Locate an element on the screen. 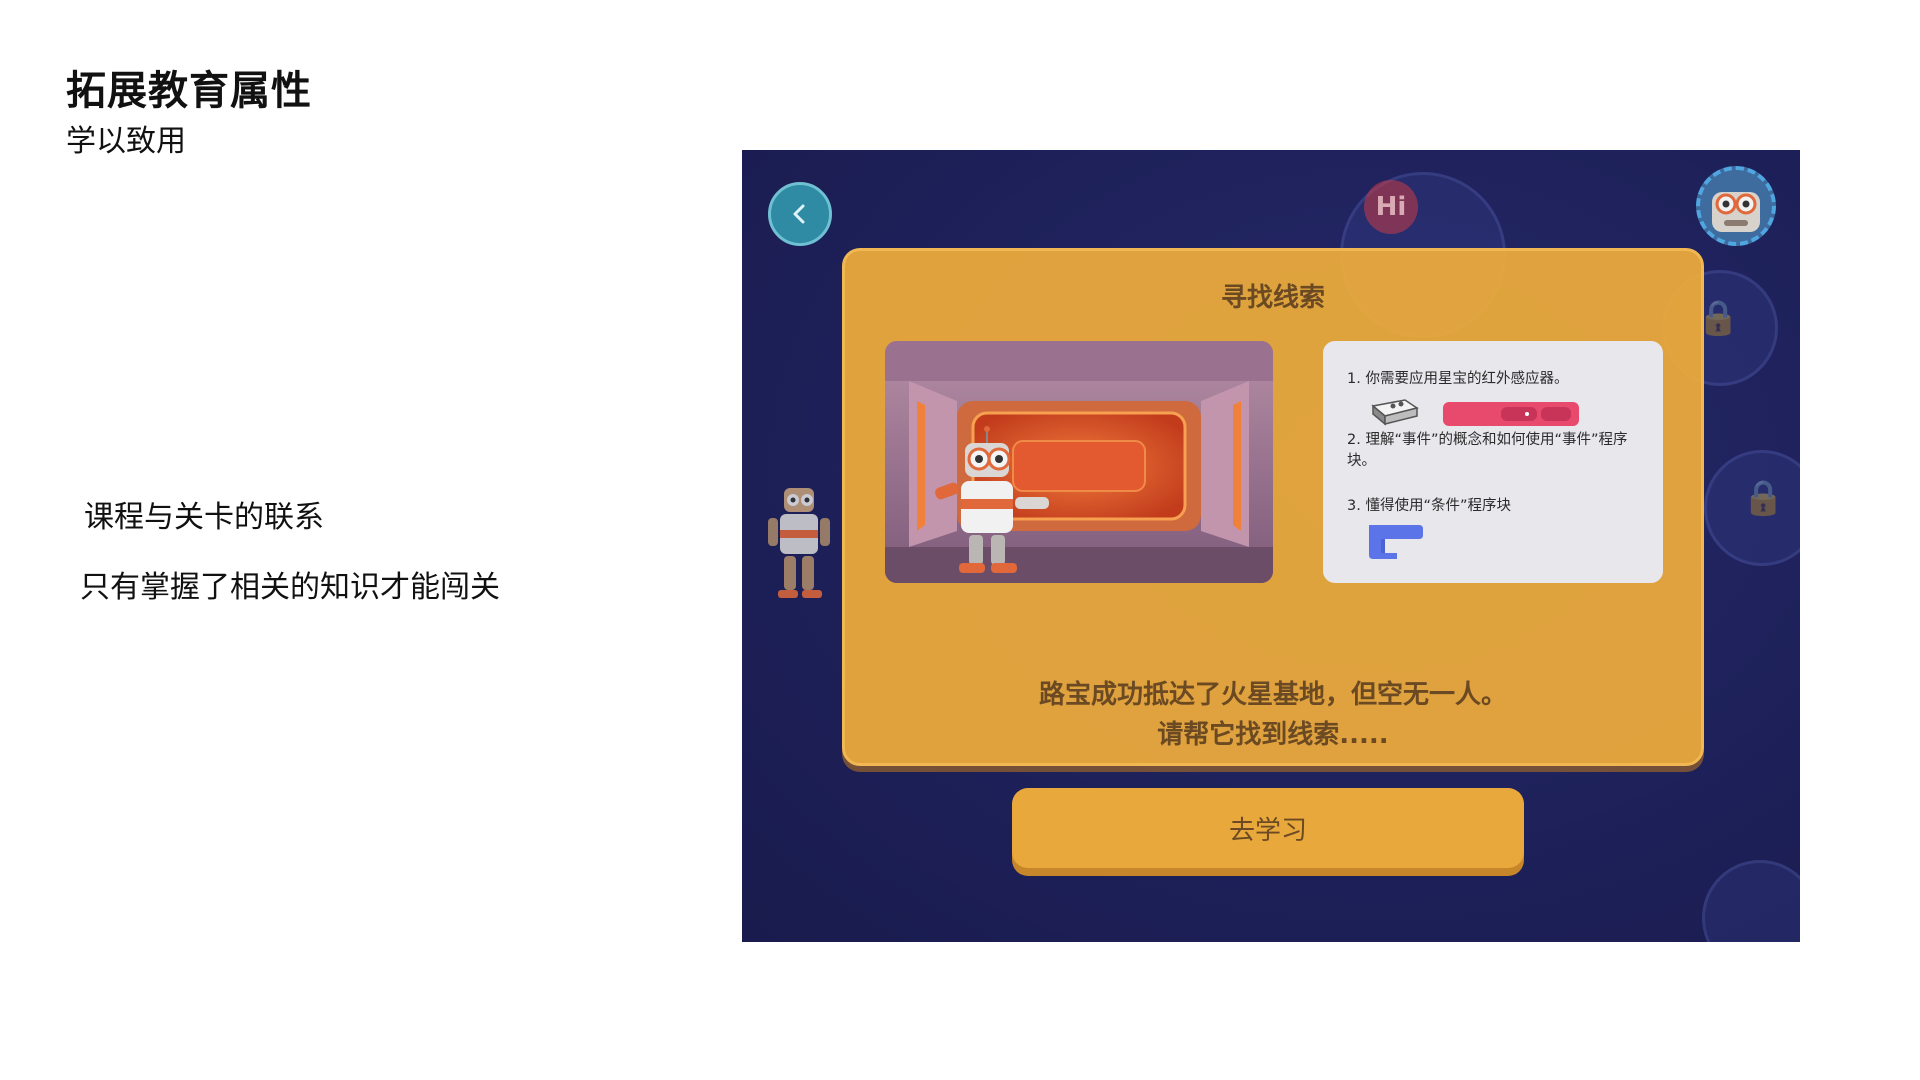 Image resolution: width=1920 pixels, height=1080 pixels. slide-title: 拓展教育属性 is located at coordinates (189, 91).